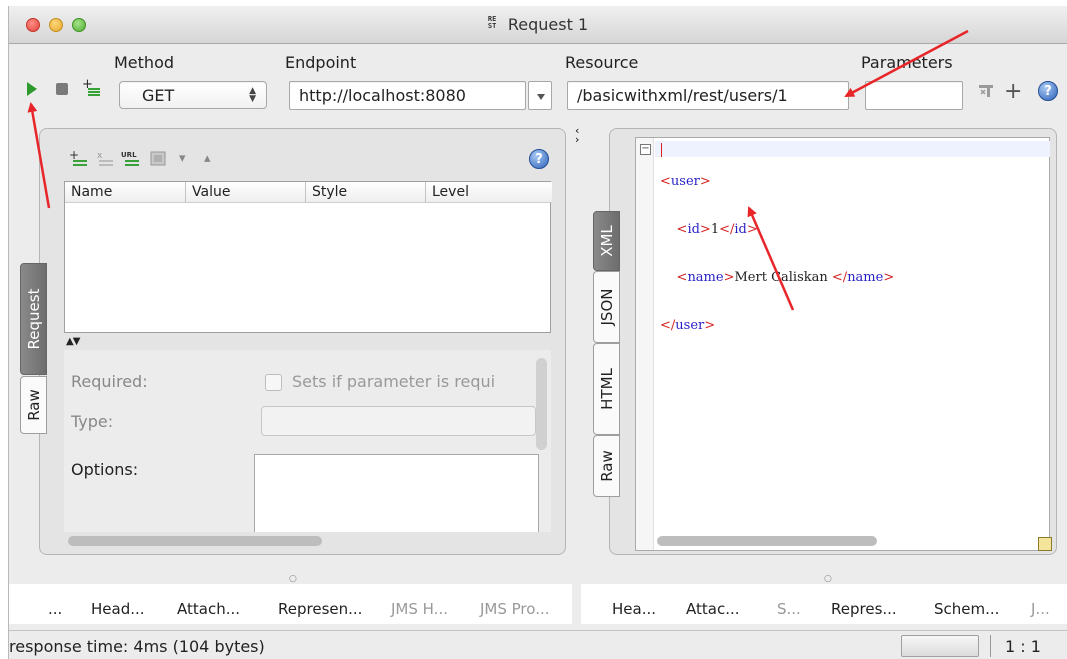 The height and width of the screenshot is (659, 1067). What do you see at coordinates (105, 160) in the screenshot?
I see `remove-param-row-icon: x` at bounding box center [105, 160].